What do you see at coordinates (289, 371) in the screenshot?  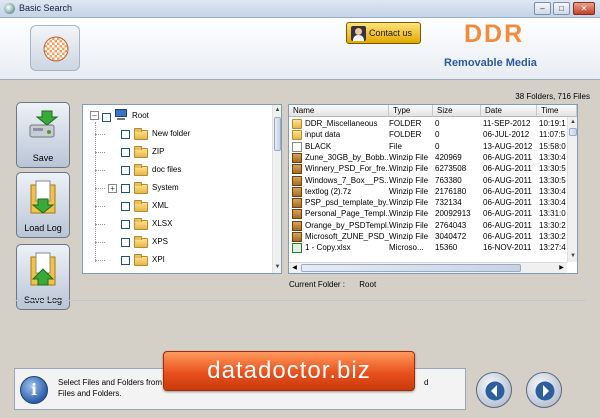 I see `website-banner: datadoctor.biz` at bounding box center [289, 371].